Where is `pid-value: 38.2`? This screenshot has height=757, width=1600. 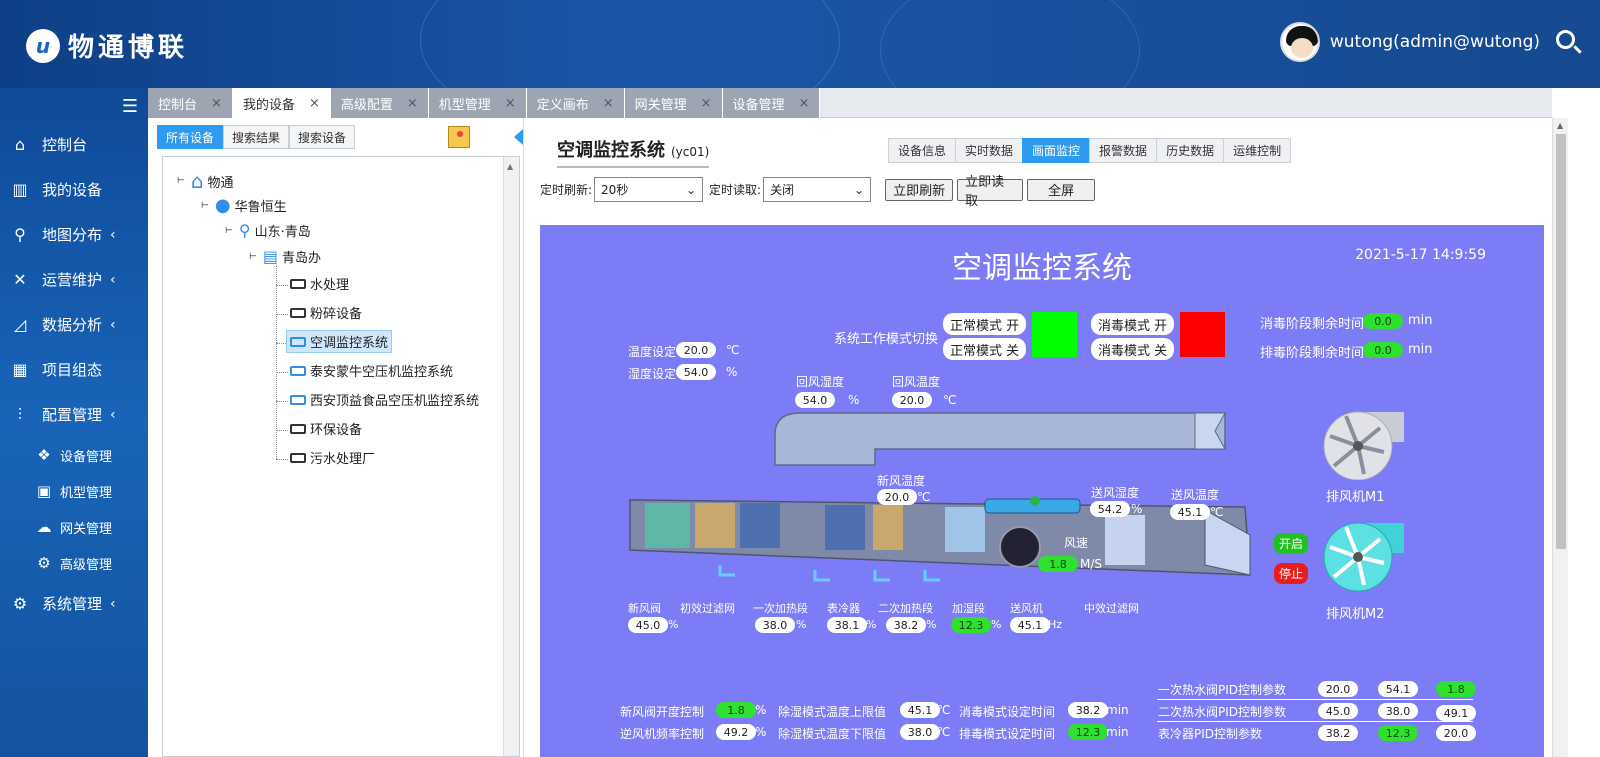 pid-value: 38.2 is located at coordinates (1338, 733).